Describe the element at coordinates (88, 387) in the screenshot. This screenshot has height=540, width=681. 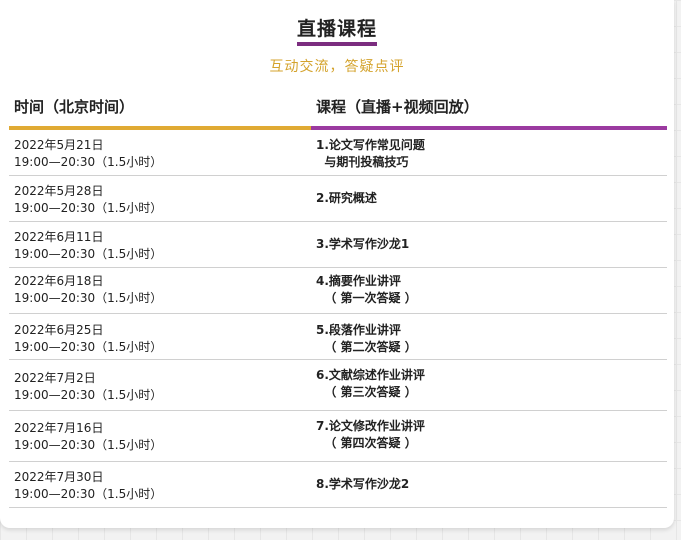
I see `row-datetime: 2022年7月2日 19:00—20:30（1.5小时）` at that location.